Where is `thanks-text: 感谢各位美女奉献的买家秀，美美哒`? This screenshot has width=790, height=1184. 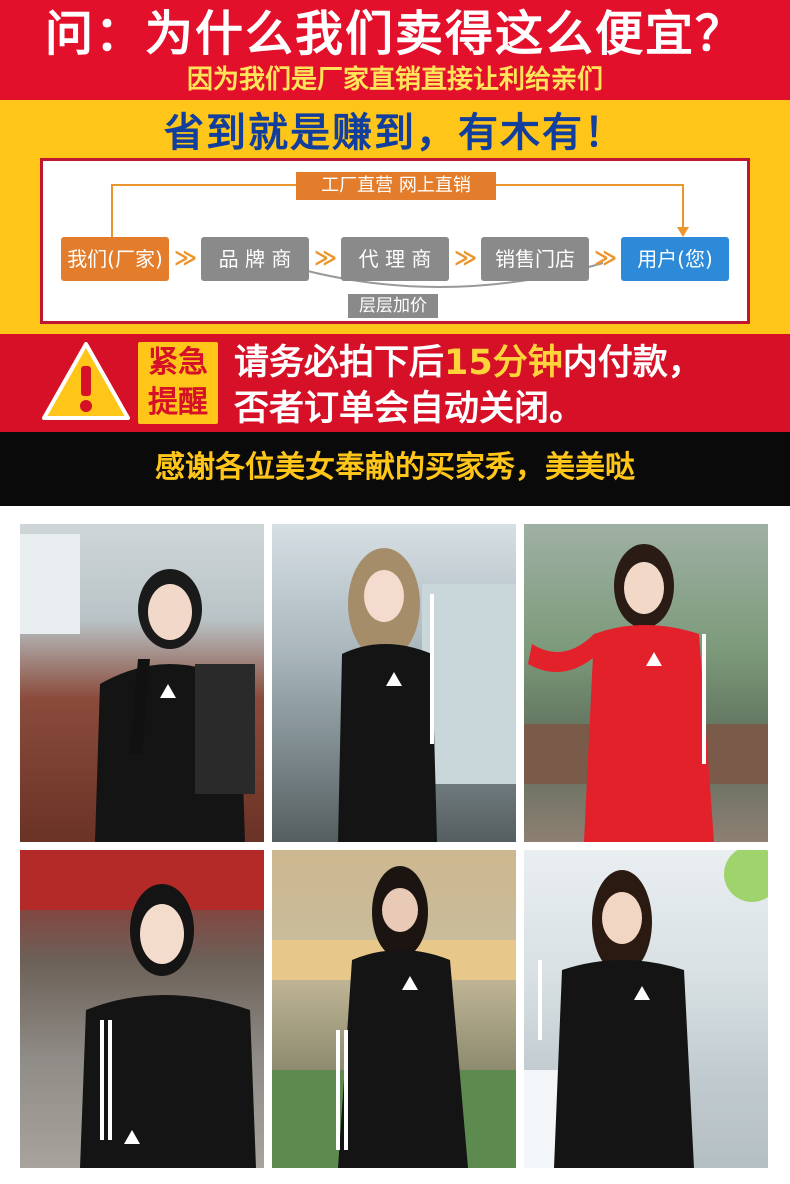 thanks-text: 感谢各位美女奉献的买家秀，美美哒 is located at coordinates (395, 467).